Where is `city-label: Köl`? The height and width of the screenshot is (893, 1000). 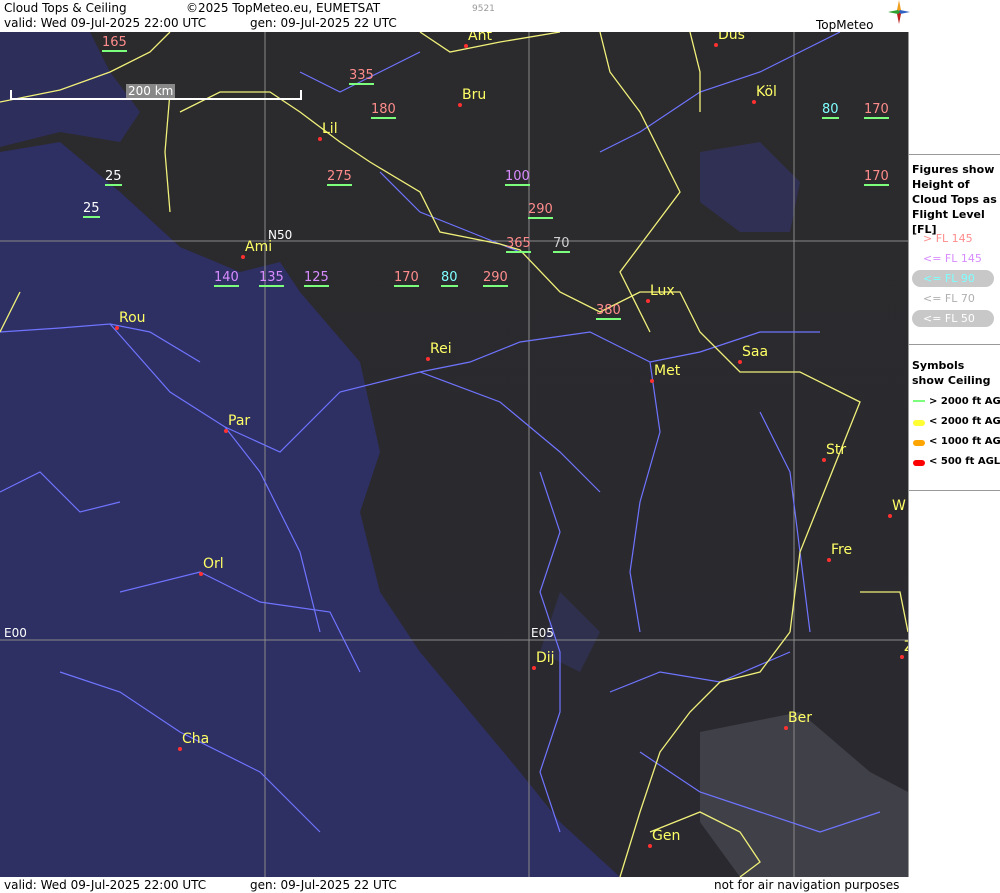
city-label: Köl is located at coordinates (766, 92).